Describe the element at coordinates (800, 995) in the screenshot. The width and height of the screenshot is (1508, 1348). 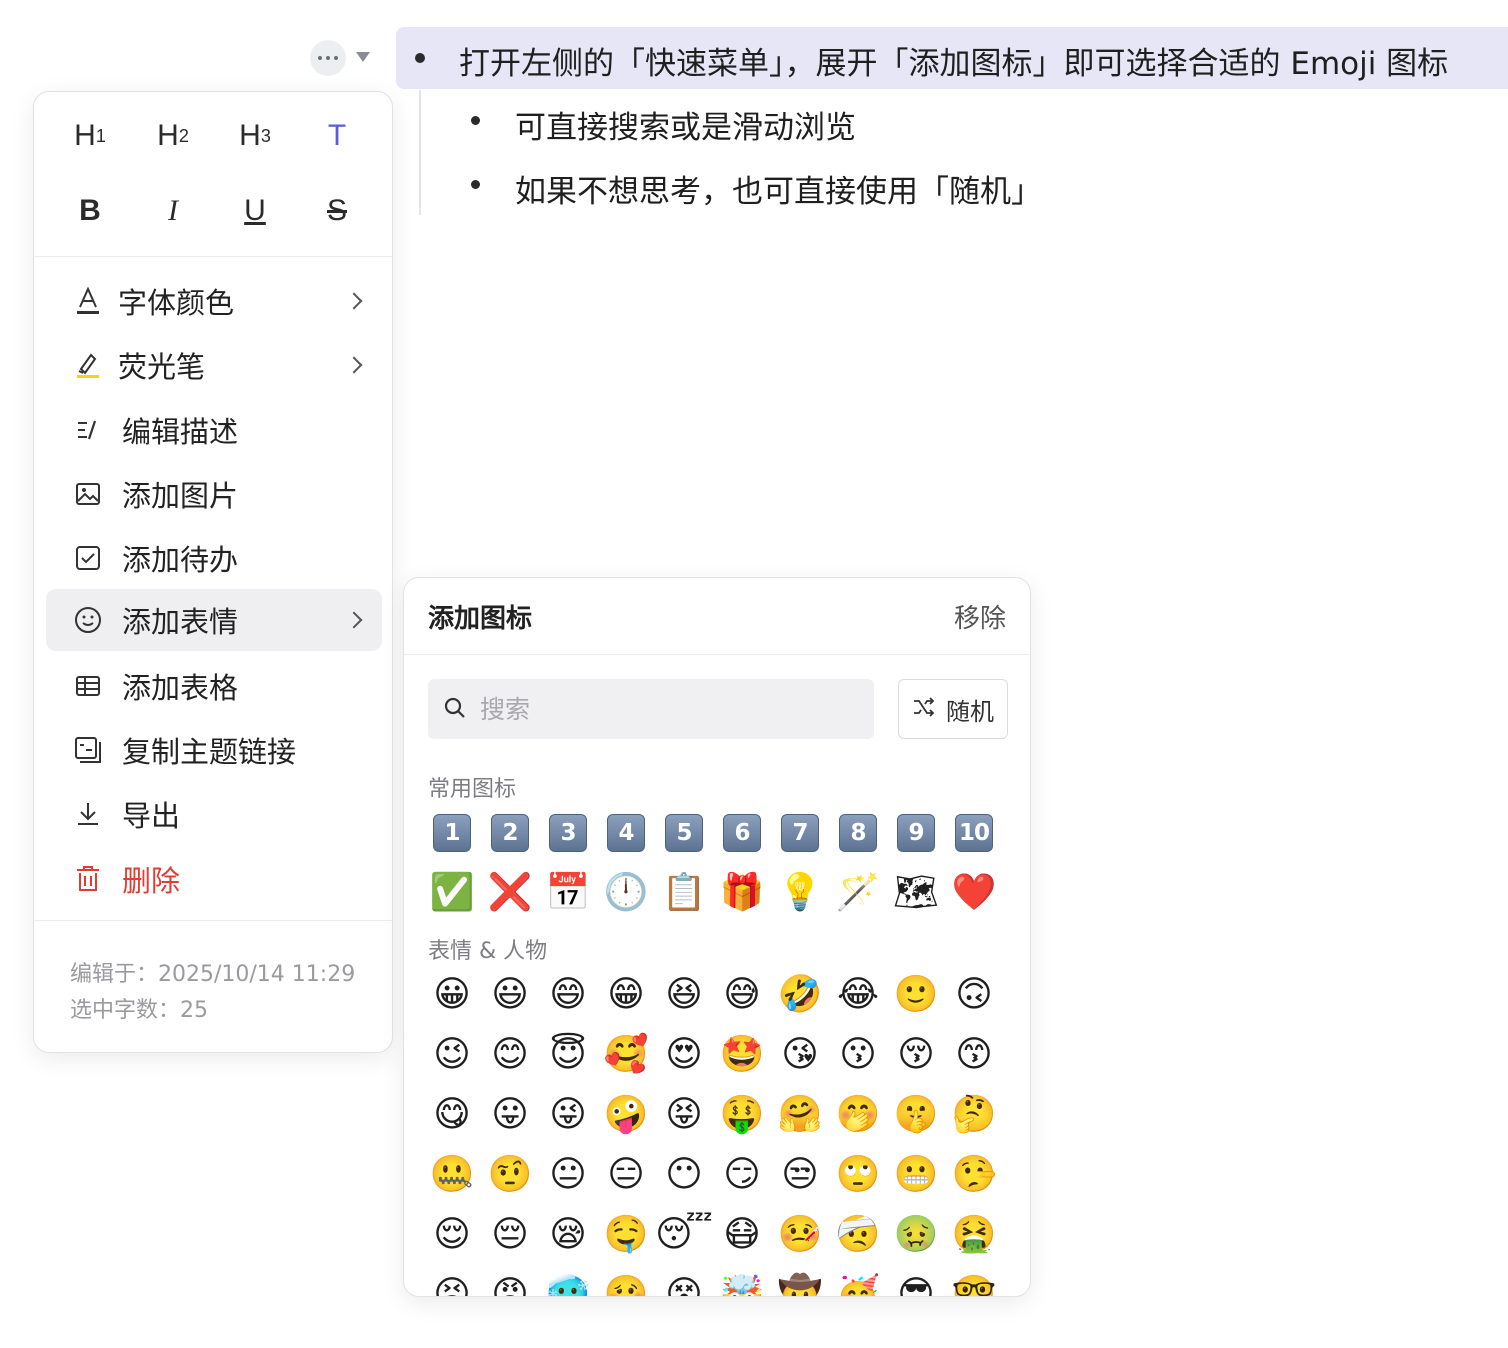
I see `face-emoji: 🤣` at that location.